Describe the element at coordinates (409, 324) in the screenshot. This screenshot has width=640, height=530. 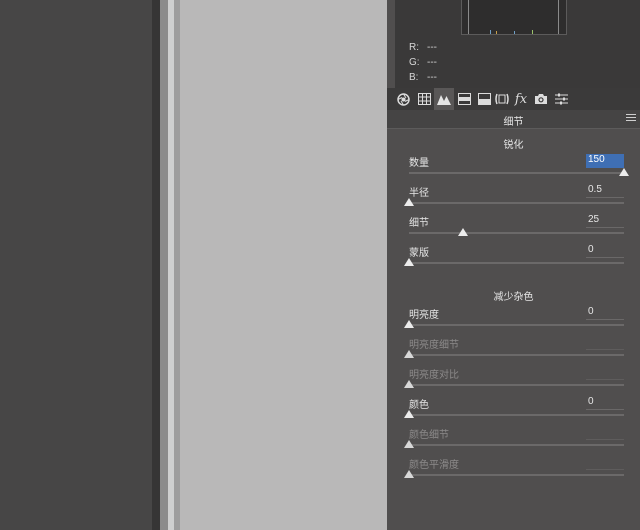
I see `luminance-slider-thumb` at that location.